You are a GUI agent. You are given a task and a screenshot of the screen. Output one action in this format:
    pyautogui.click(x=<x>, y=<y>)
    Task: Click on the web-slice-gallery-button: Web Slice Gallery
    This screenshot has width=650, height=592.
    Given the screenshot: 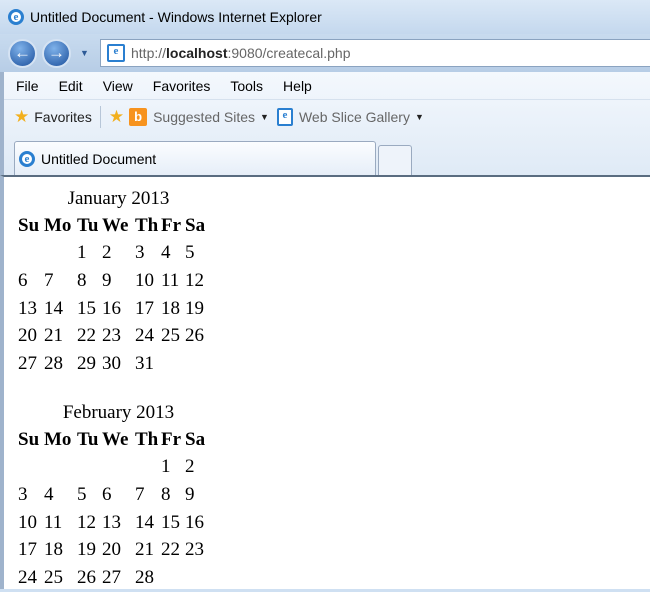 What is the action you would take?
    pyautogui.click(x=354, y=117)
    